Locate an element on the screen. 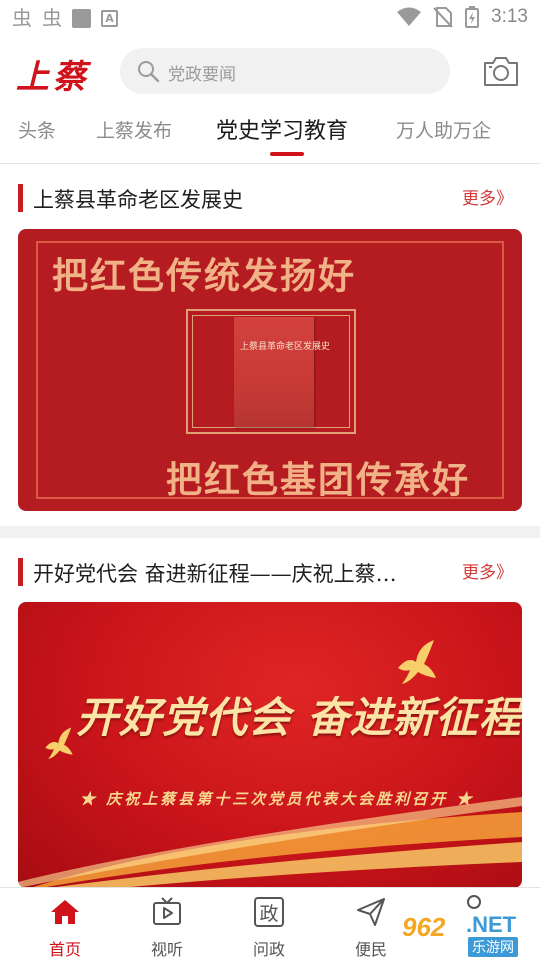 This screenshot has height=960, width=540. nav-convenience: 便民 is located at coordinates (371, 928).